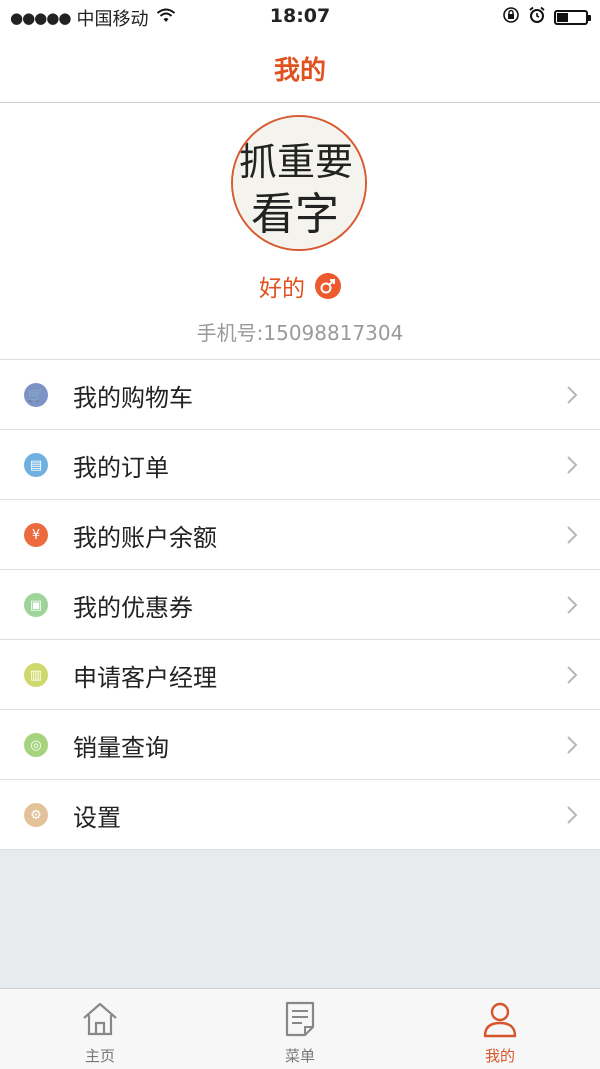 The image size is (600, 1069). What do you see at coordinates (36, 675) in the screenshot?
I see `manager-icon: ▥` at bounding box center [36, 675].